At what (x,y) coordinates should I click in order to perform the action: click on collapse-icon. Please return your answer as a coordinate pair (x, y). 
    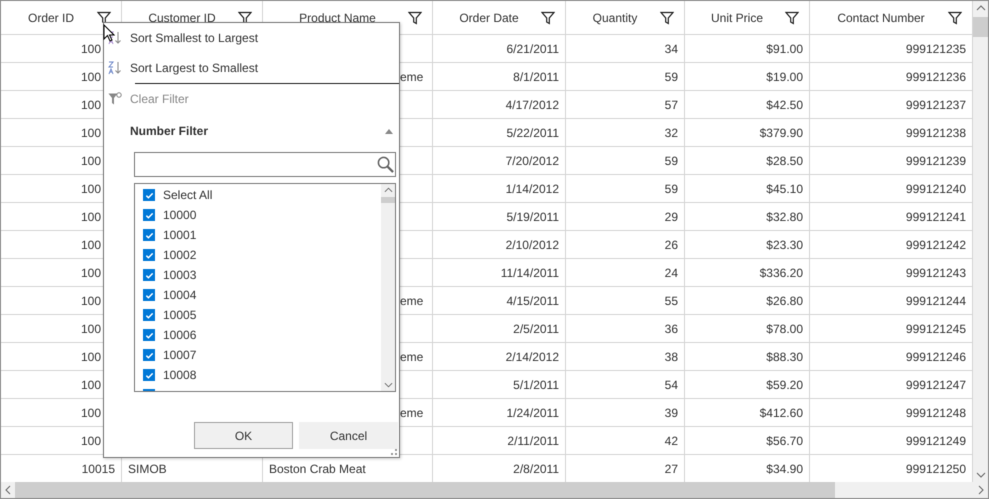
    Looking at the image, I should click on (389, 131).